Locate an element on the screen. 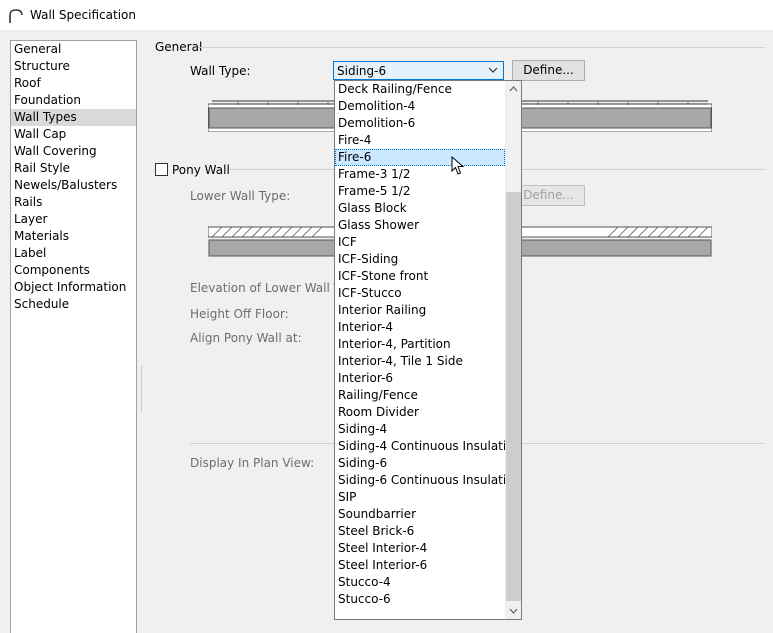 Image resolution: width=773 pixels, height=633 pixels. nav-item-general: General is located at coordinates (73, 49).